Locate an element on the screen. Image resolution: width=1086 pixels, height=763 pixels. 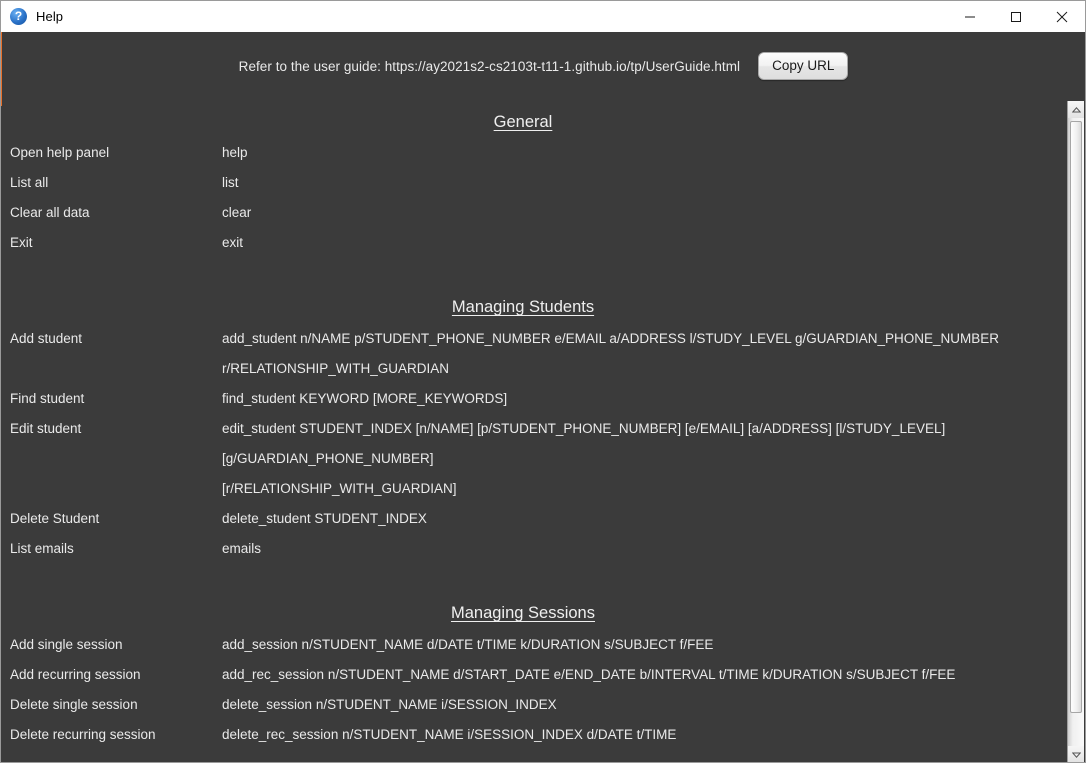
scrollbar-thumb is located at coordinates (1076, 417).